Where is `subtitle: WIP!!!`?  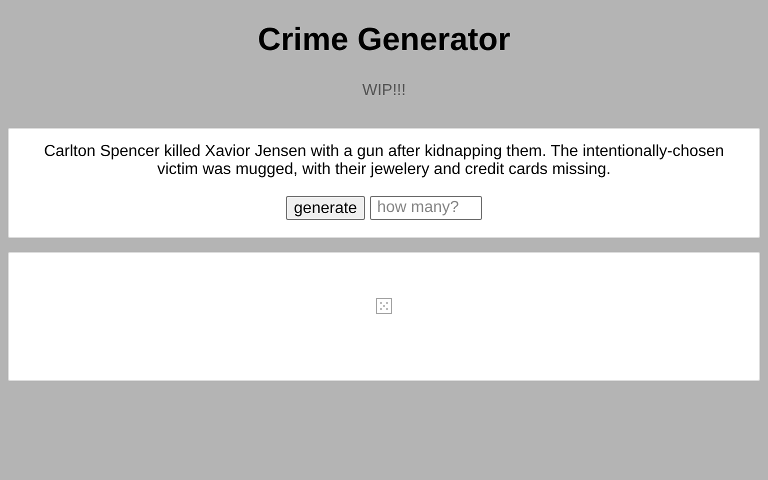 subtitle: WIP!!! is located at coordinates (384, 91).